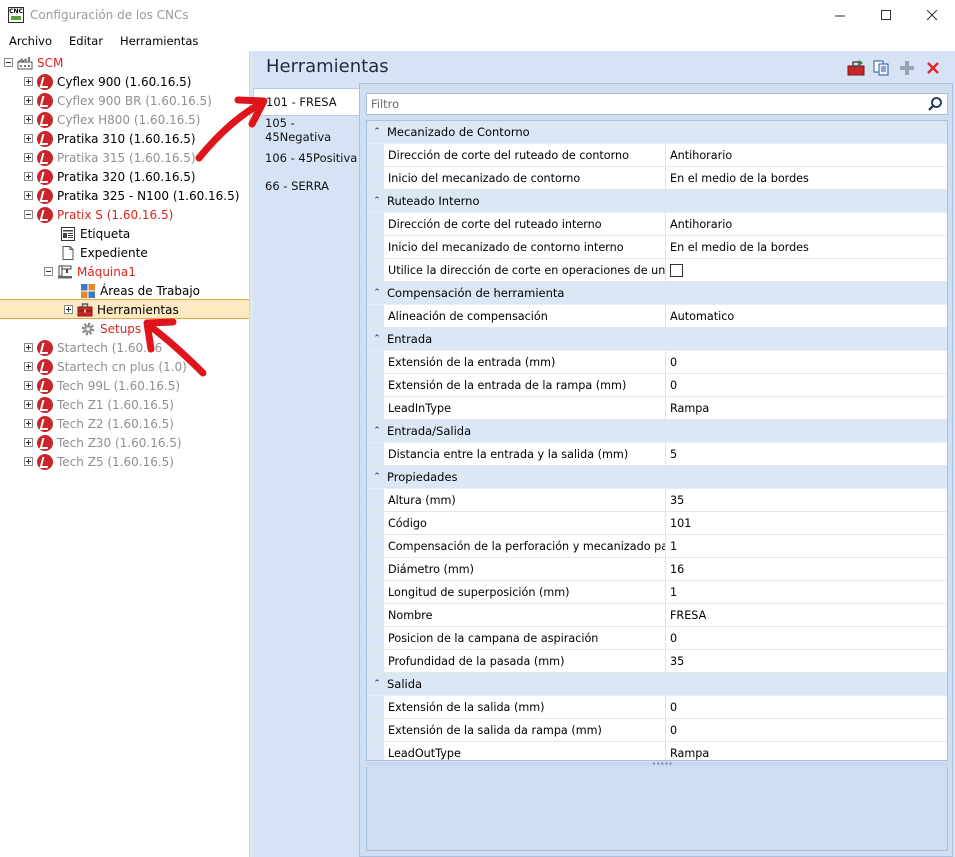 The image size is (955, 857). Describe the element at coordinates (657, 661) in the screenshot. I see `property-row: Profundidad de la pasada (mm) 35` at that location.